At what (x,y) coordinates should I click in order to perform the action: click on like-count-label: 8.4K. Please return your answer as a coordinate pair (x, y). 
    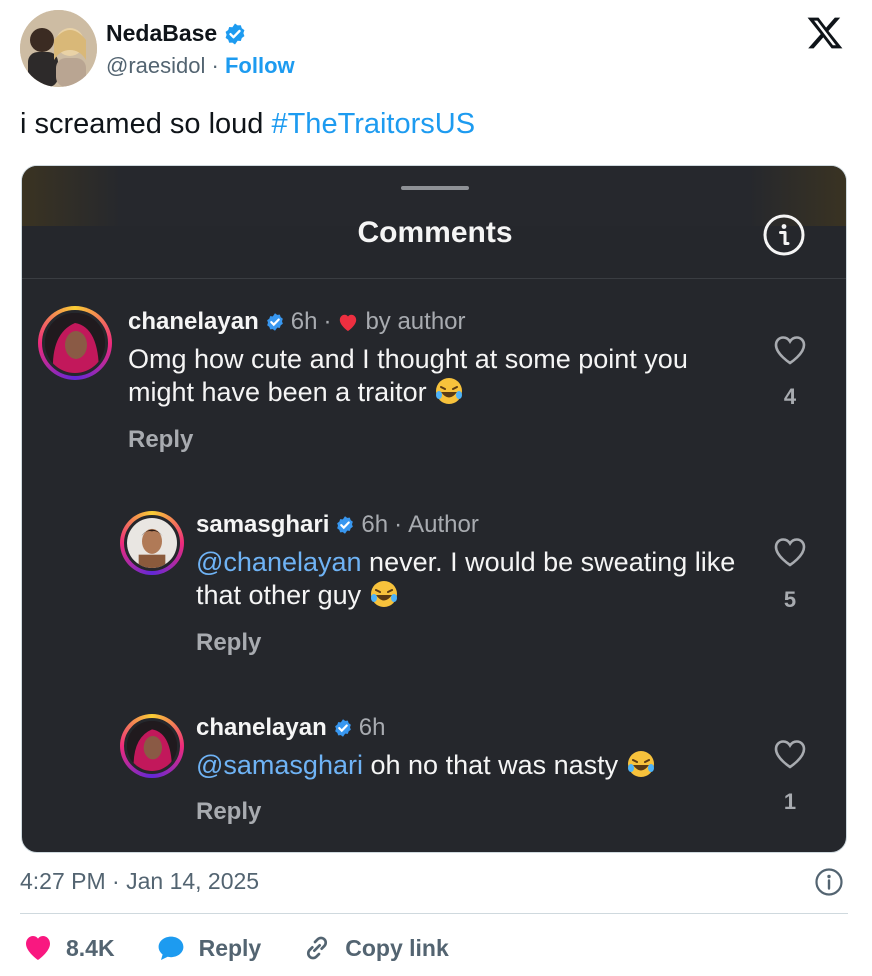
    Looking at the image, I should click on (90, 947).